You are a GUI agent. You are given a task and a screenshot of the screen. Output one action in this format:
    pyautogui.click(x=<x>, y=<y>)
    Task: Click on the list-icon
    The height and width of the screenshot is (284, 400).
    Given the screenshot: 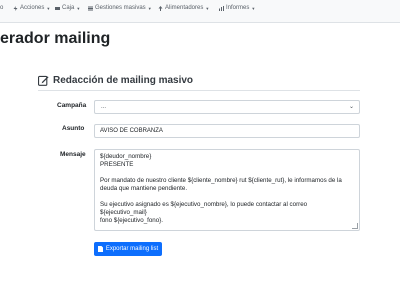 What is the action you would take?
    pyautogui.click(x=90, y=8)
    